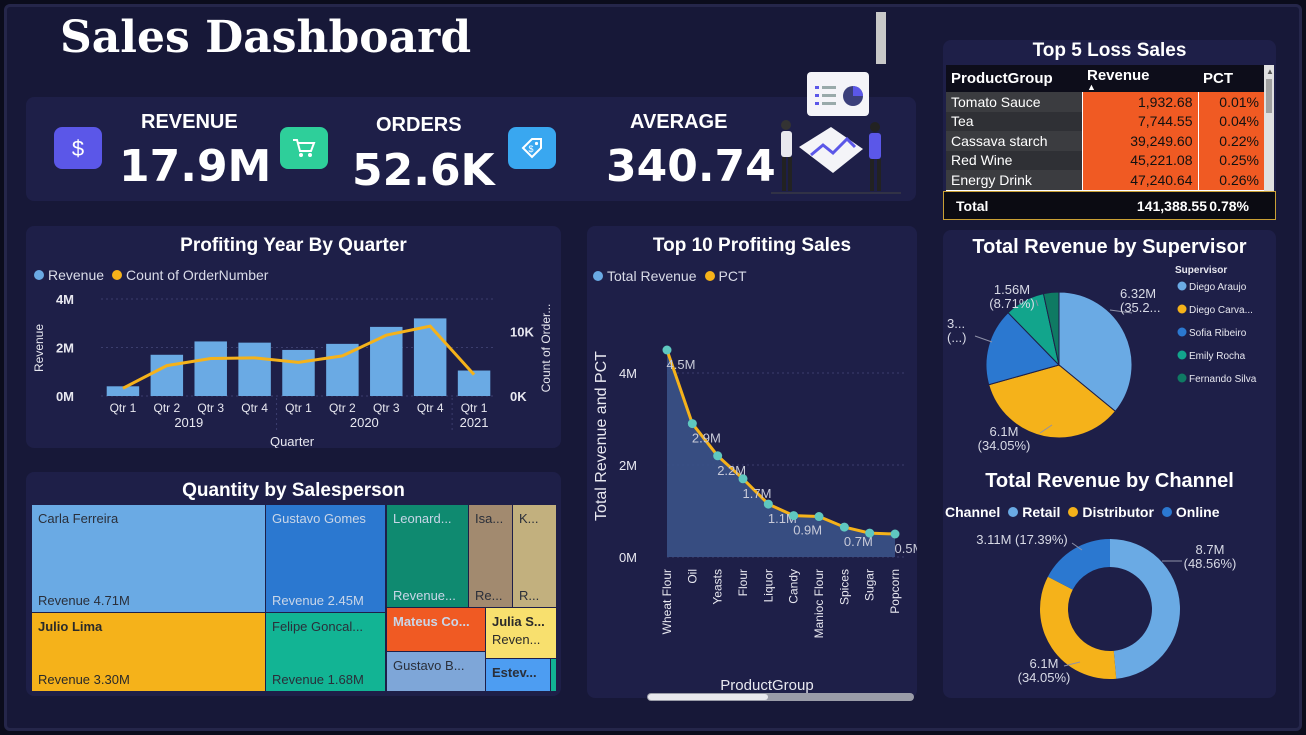  Describe the element at coordinates (1210, 563) in the screenshot. I see `donut-data-label: (48.56%)` at that location.